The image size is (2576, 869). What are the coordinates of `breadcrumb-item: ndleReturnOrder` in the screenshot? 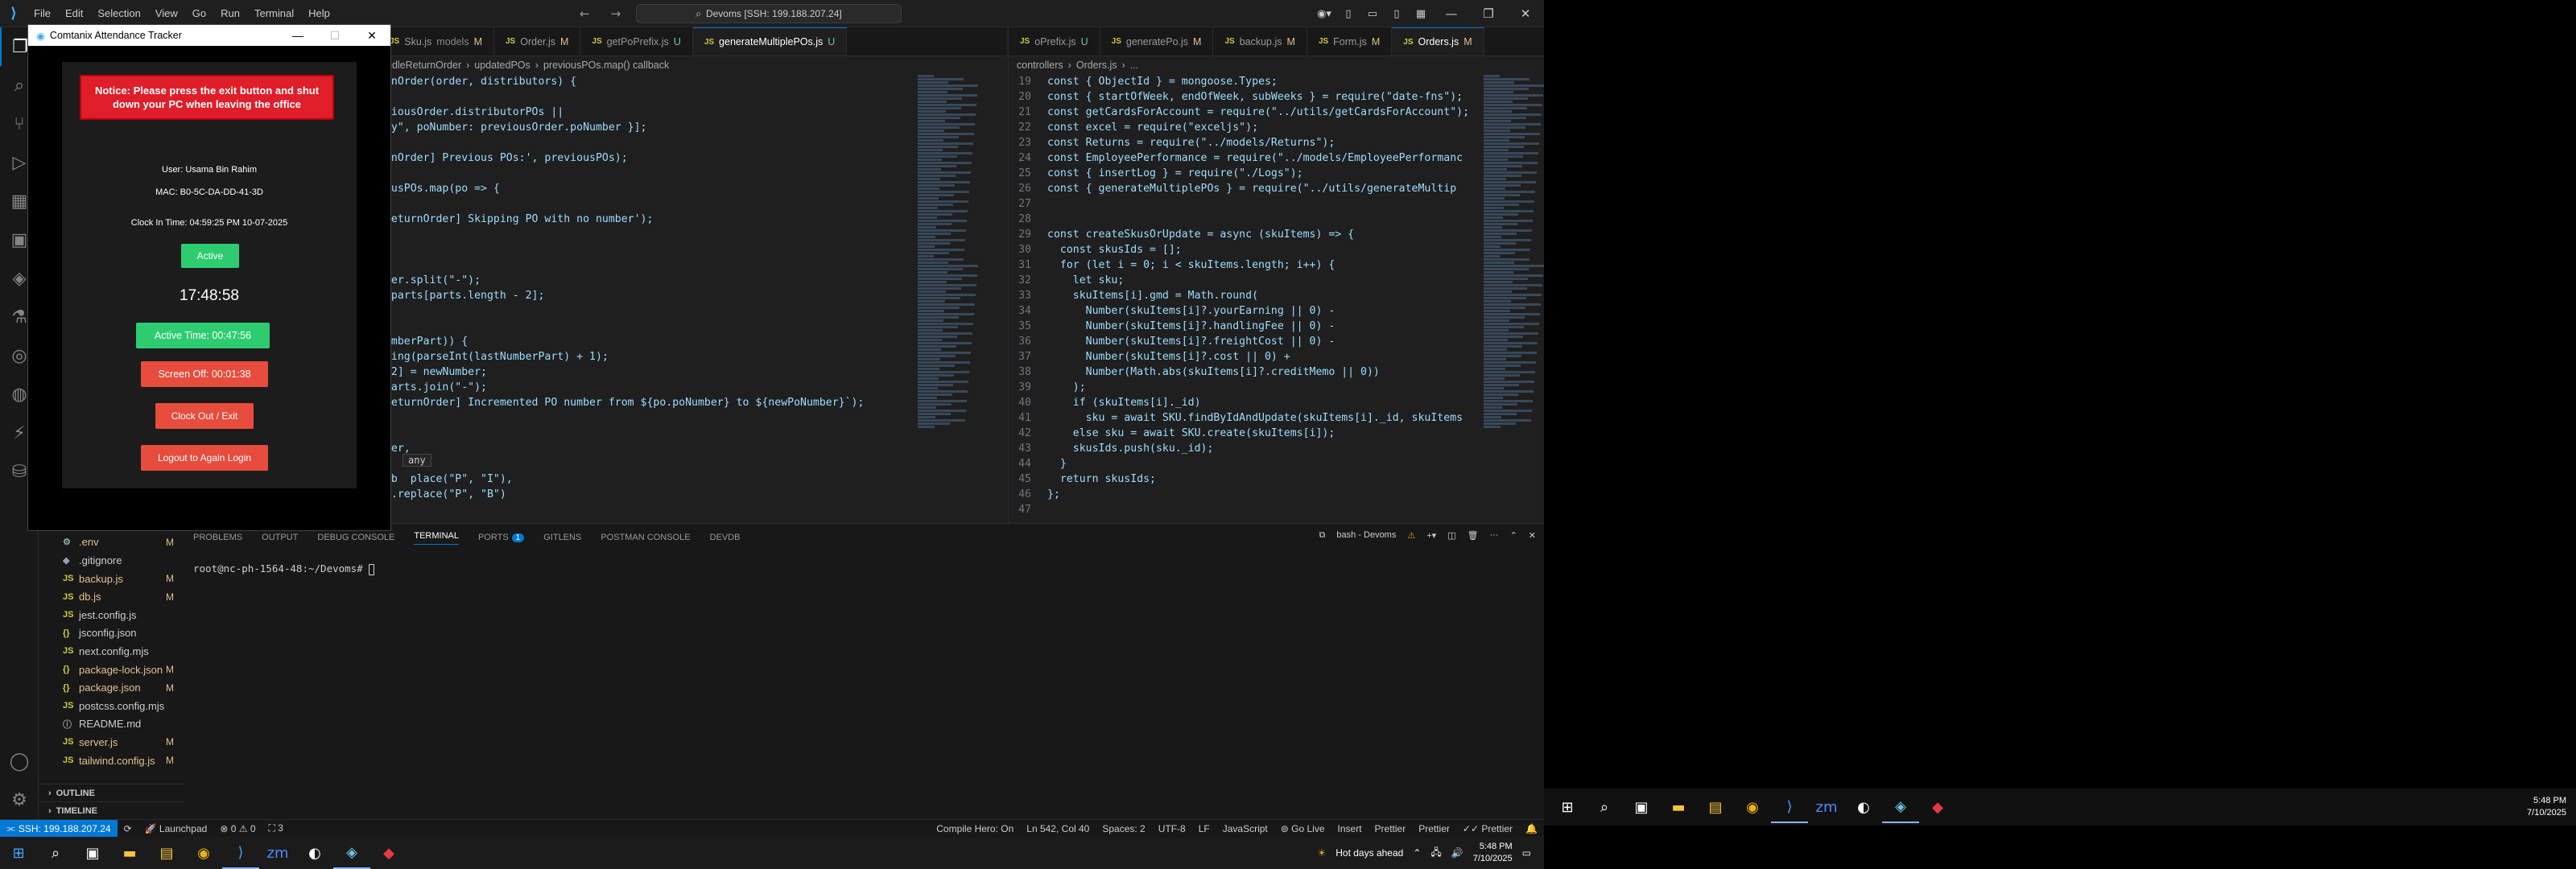 It's located at (423, 65).